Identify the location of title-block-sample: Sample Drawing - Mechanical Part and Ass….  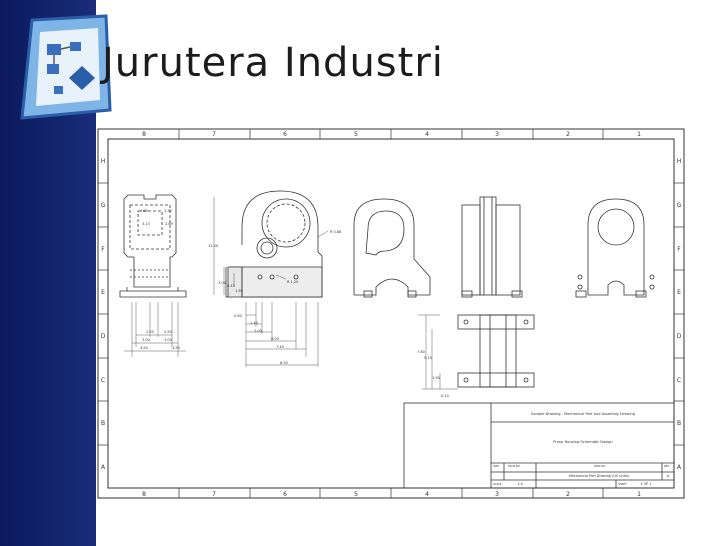
(583, 414).